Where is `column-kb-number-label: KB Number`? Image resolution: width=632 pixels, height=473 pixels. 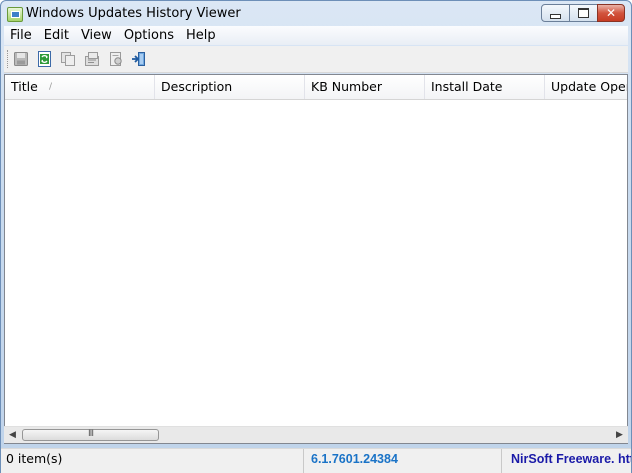
column-kb-number-label: KB Number is located at coordinates (346, 86).